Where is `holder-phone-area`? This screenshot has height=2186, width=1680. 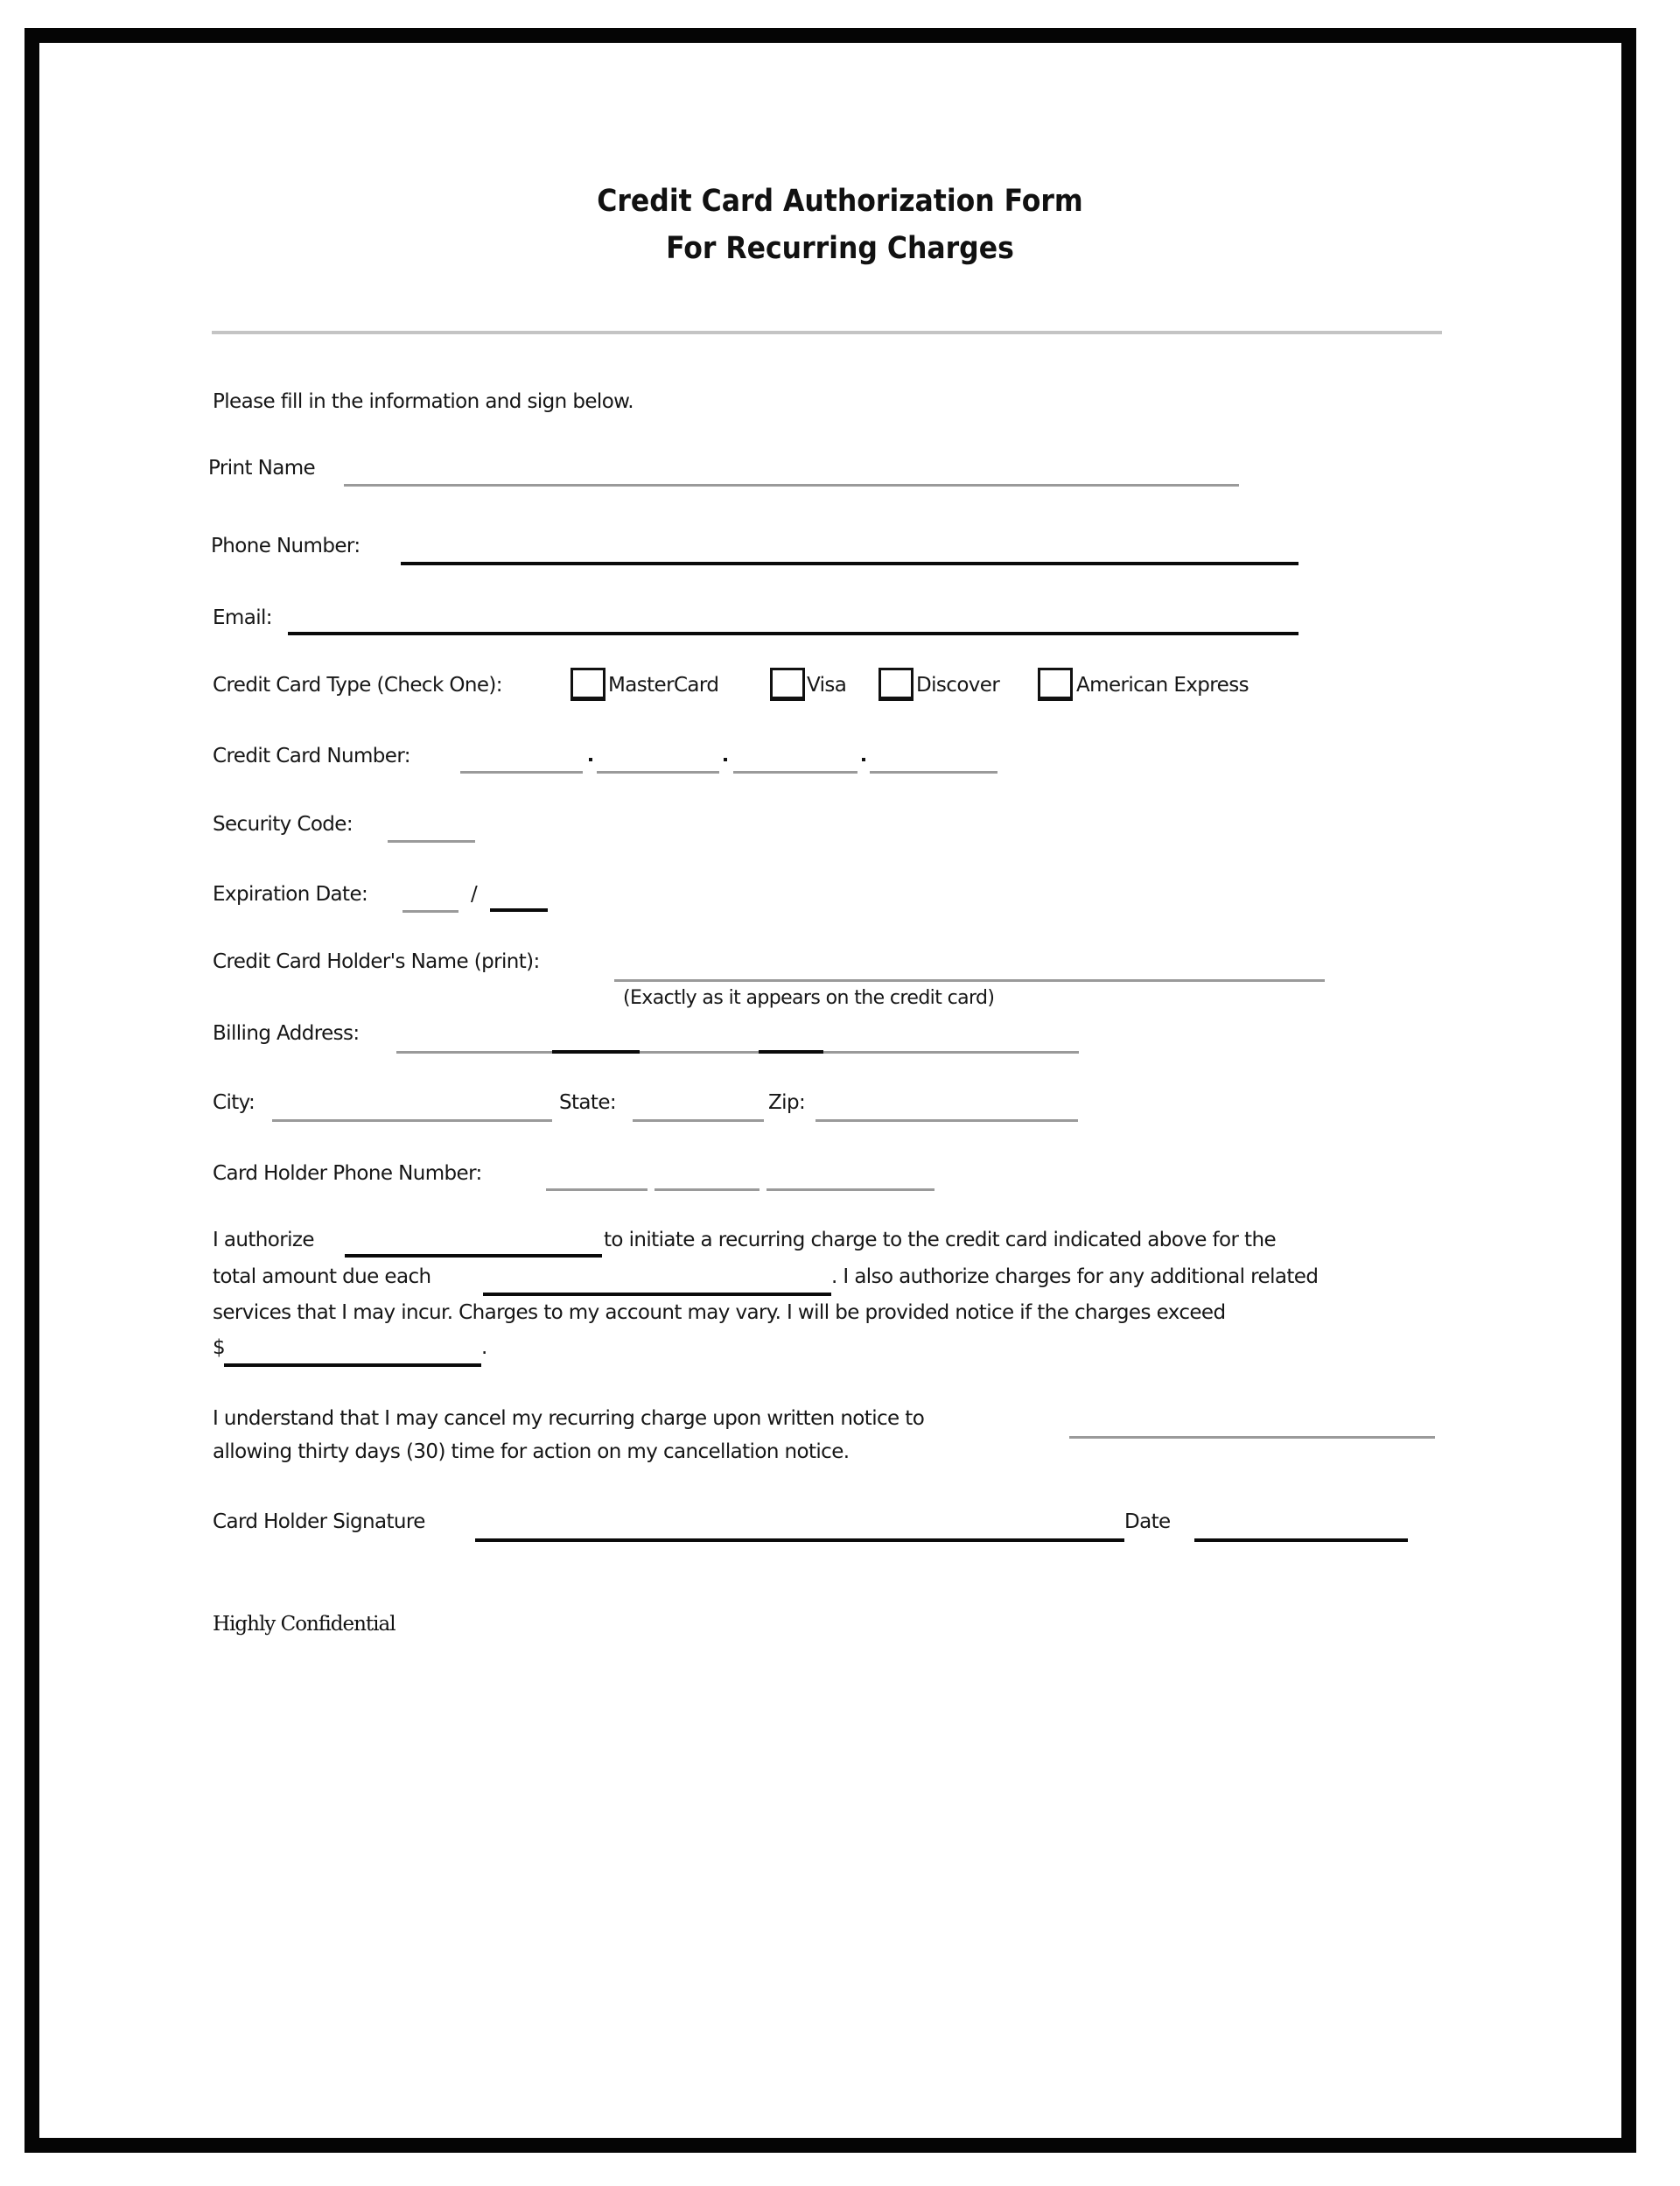 holder-phone-area is located at coordinates (597, 1189).